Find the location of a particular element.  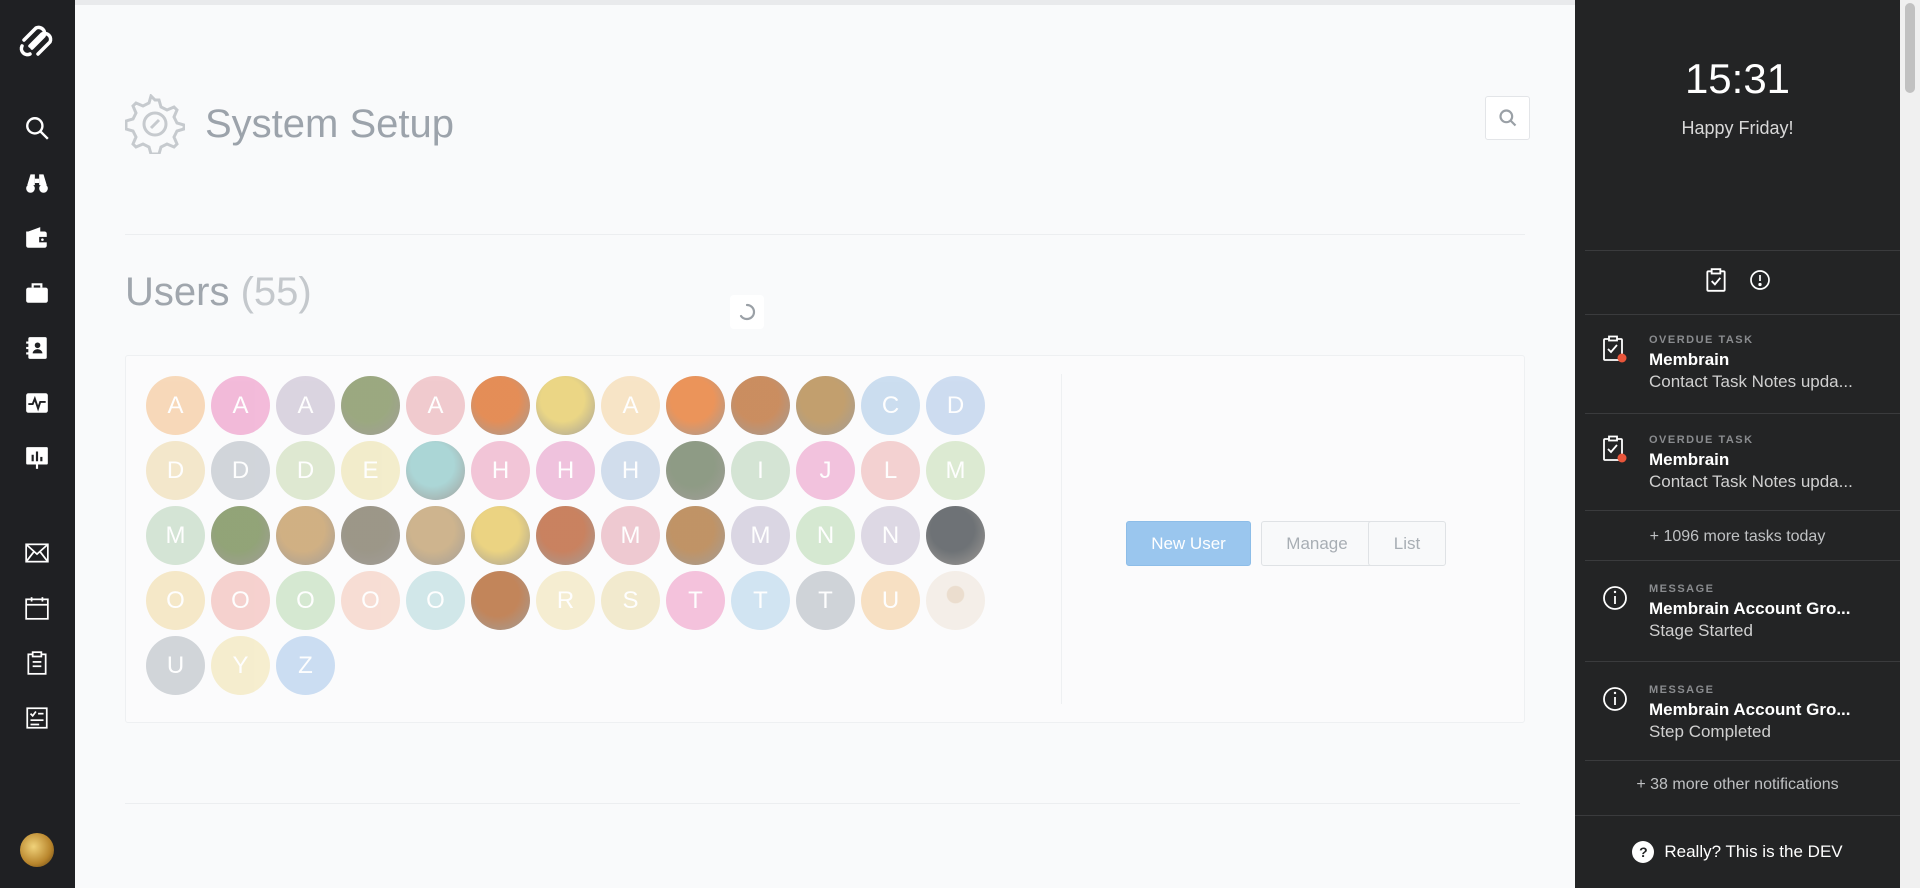

user-avatar-initial: L is located at coordinates (890, 470).